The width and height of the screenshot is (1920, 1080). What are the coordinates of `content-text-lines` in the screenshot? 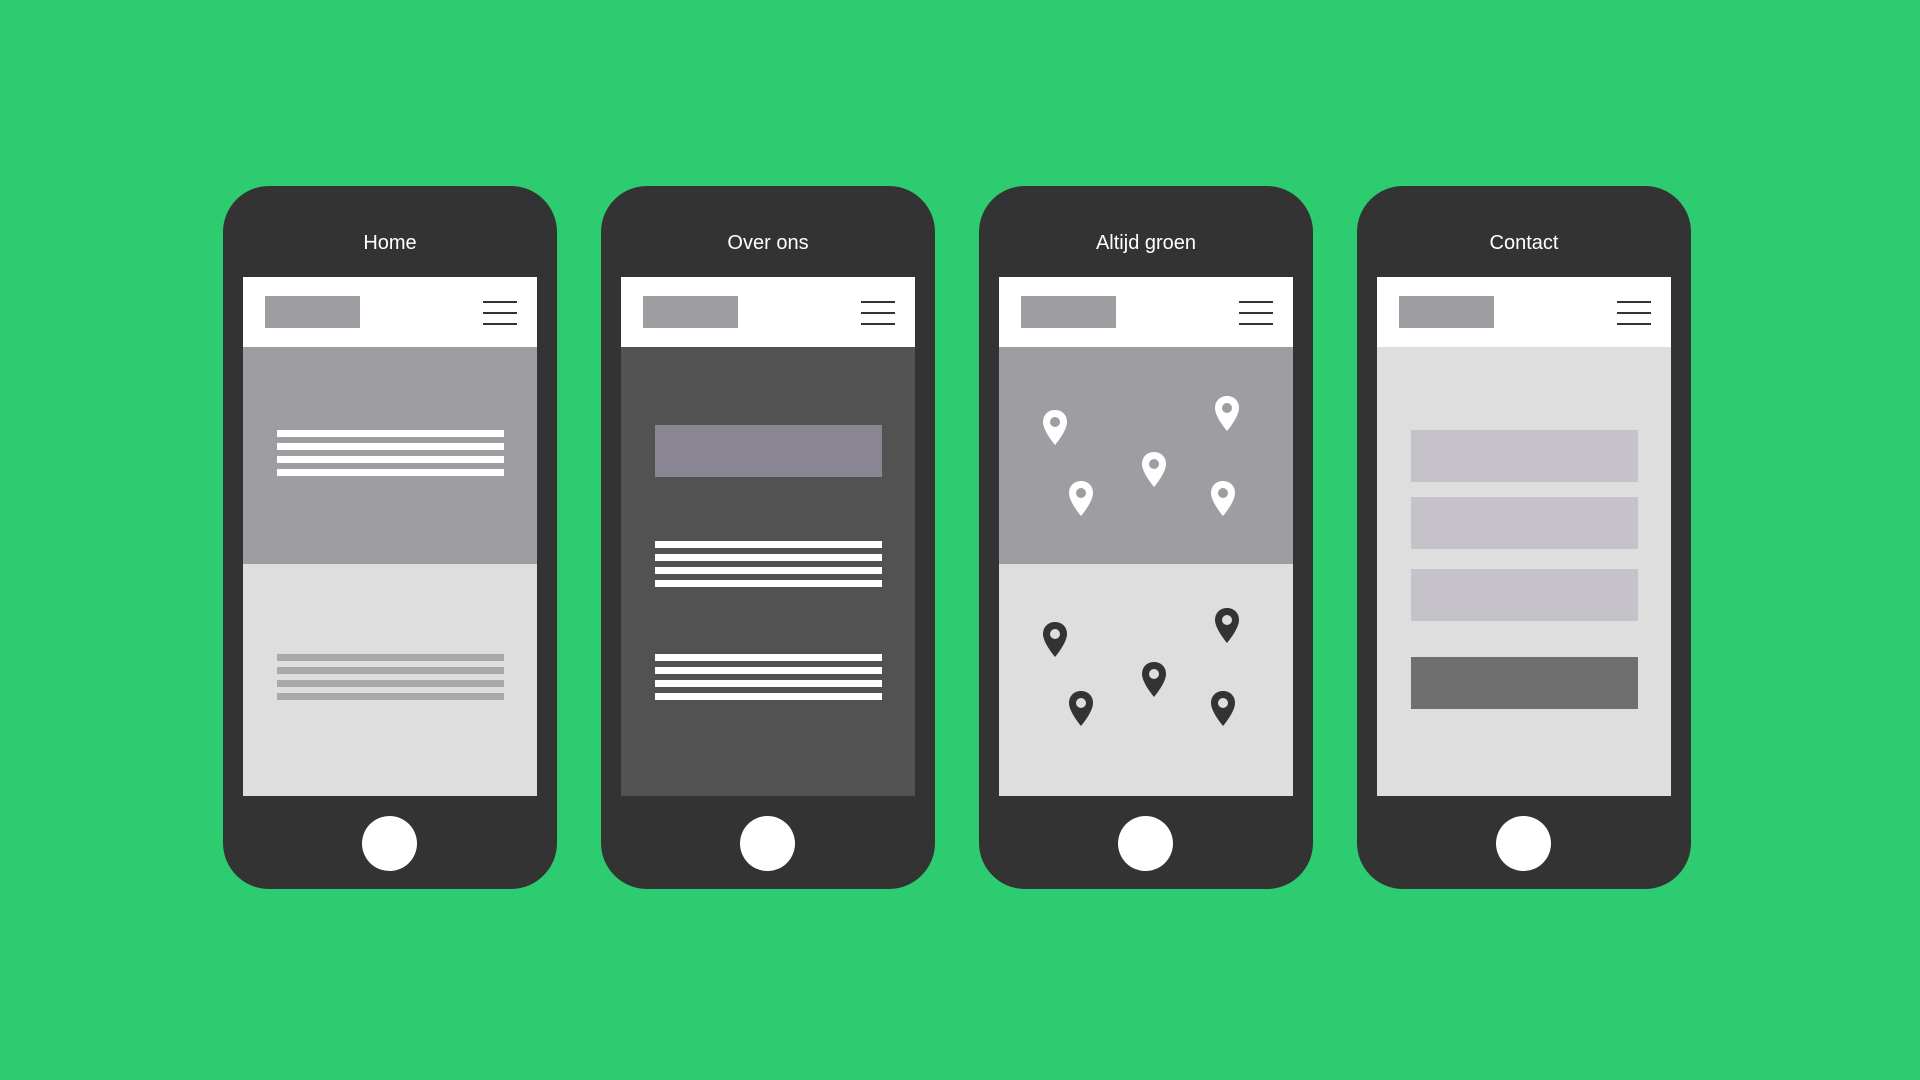 It's located at (390, 680).